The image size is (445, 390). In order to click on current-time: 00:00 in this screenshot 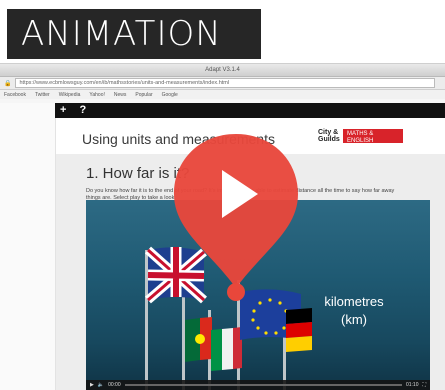, I will do `click(114, 385)`.